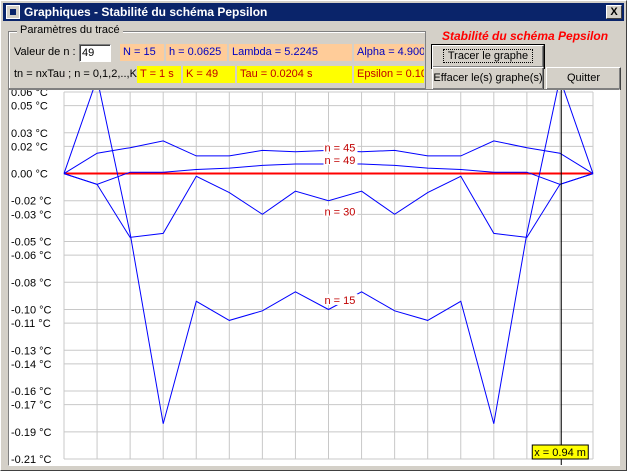 Image resolution: width=627 pixels, height=471 pixels. Describe the element at coordinates (488, 56) in the screenshot. I see `plot-graph-button: Tracer le graphe` at that location.